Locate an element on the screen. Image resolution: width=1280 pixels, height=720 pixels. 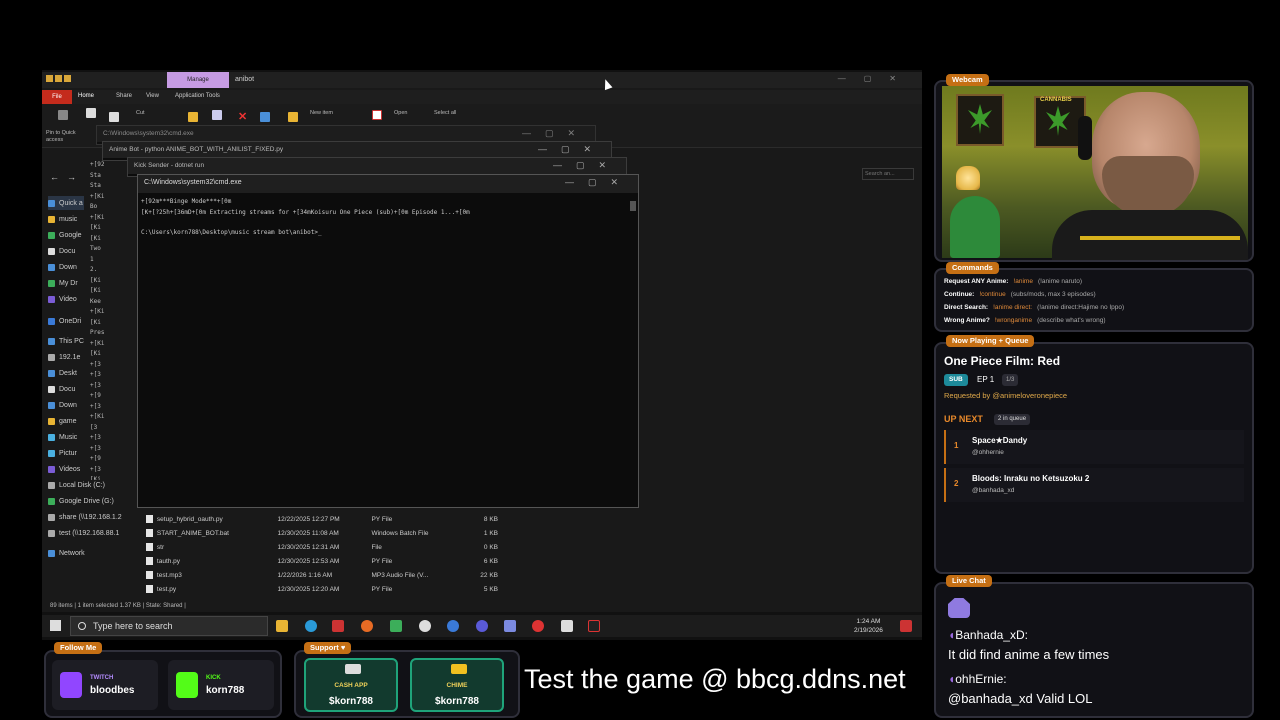
tab-view: View is located at coordinates (152, 96).